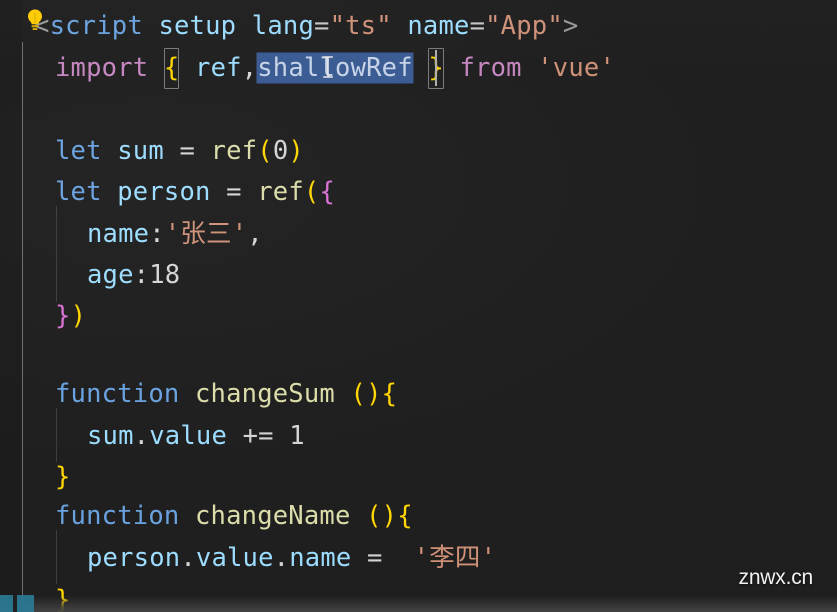 Image resolution: width=837 pixels, height=612 pixels. I want to click on token: +=, so click(258, 436).